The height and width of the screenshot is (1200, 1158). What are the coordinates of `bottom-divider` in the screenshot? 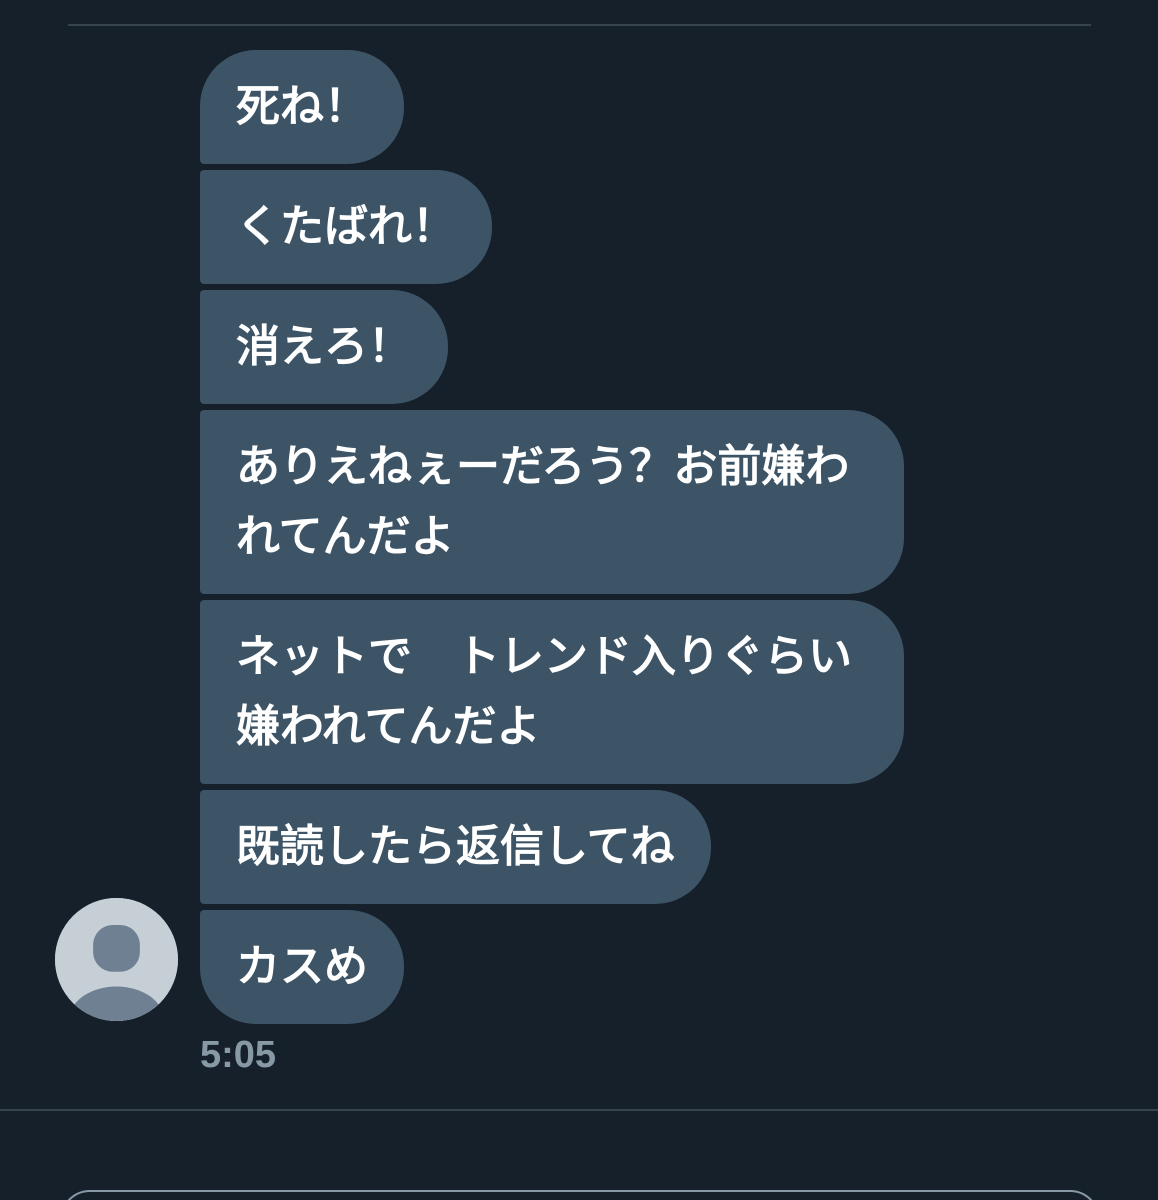 It's located at (579, 1110).